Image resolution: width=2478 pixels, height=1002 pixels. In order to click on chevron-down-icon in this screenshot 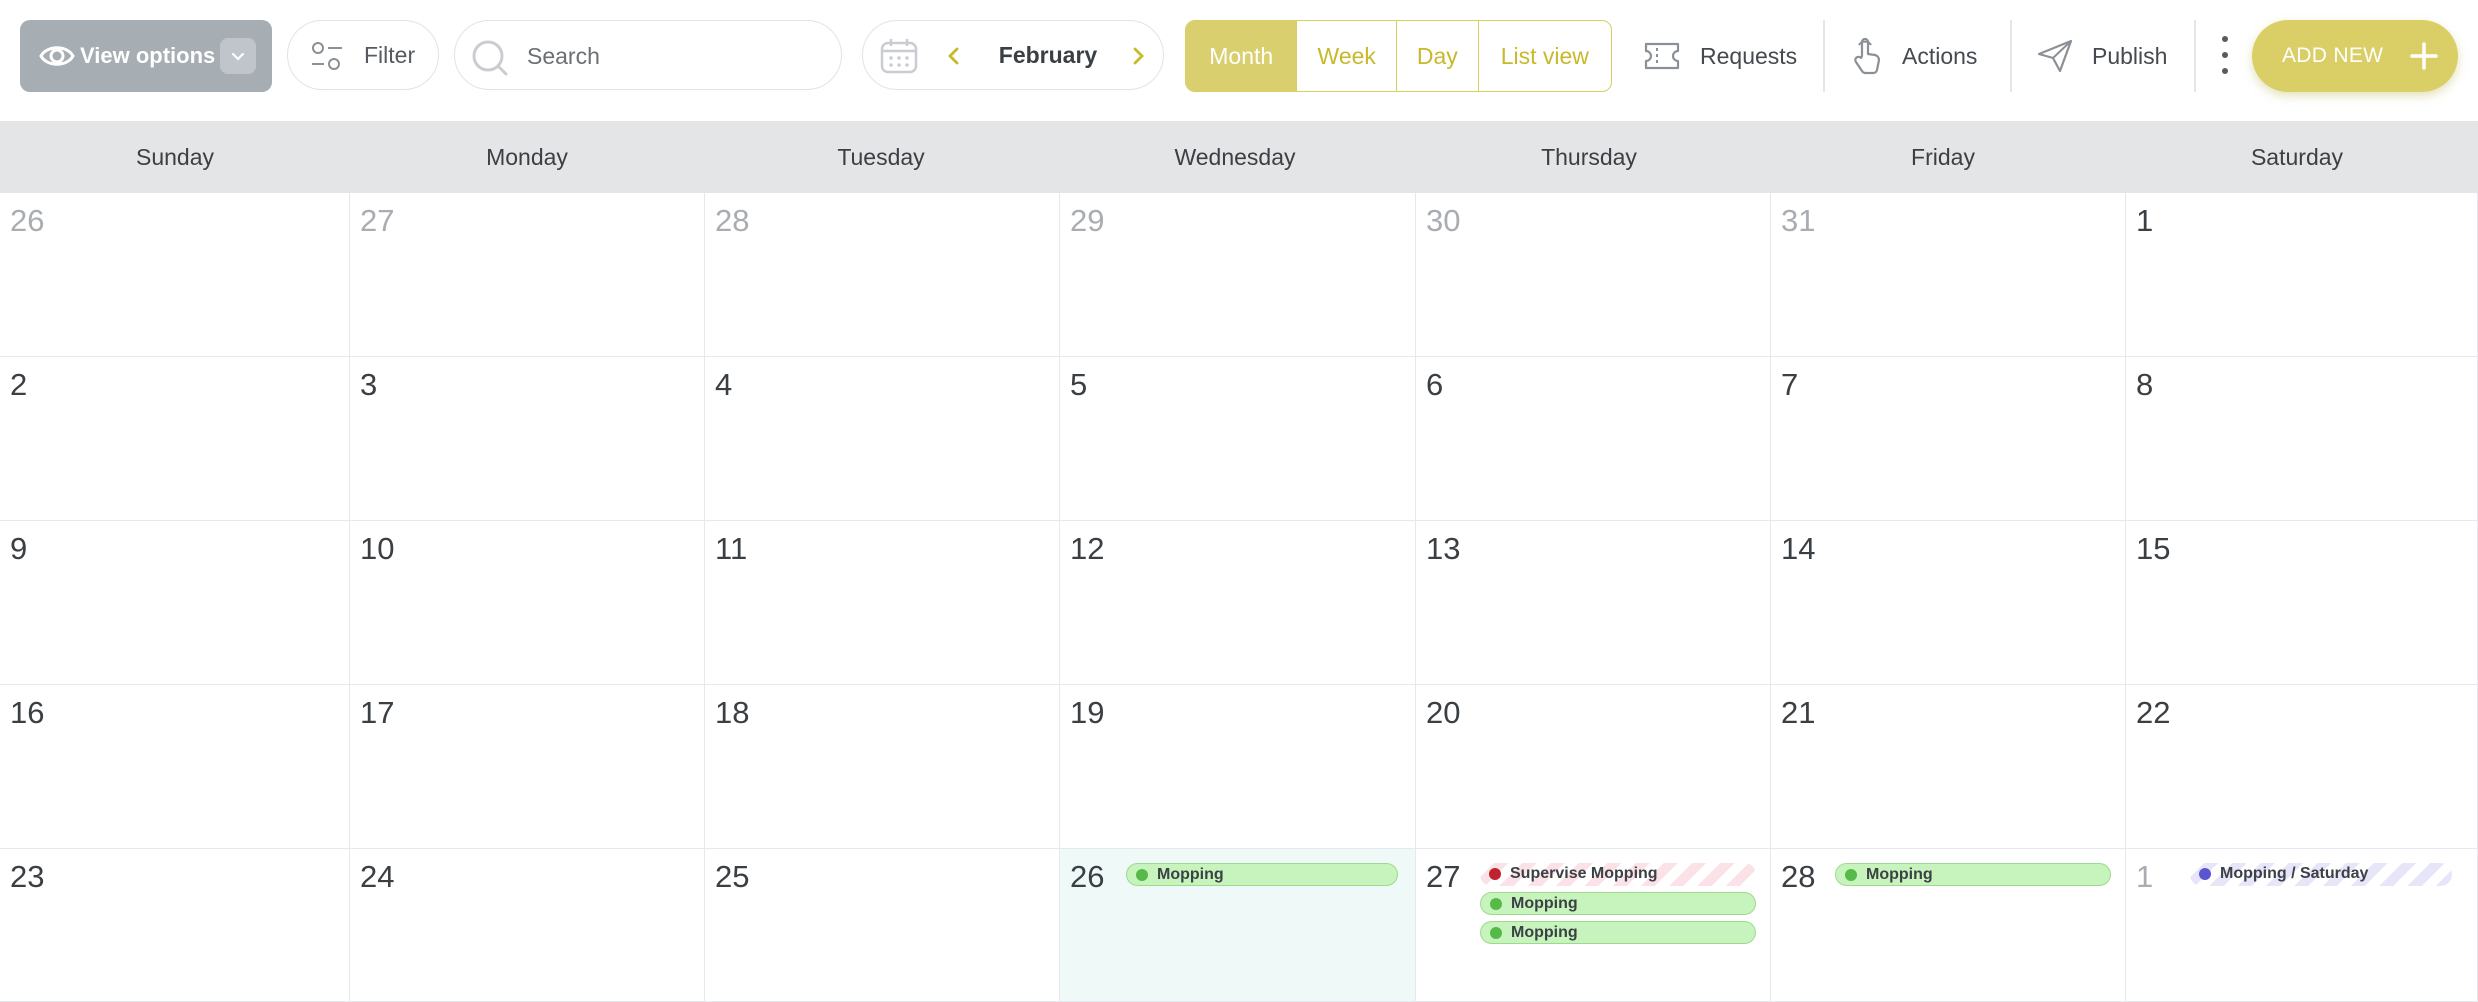, I will do `click(238, 56)`.